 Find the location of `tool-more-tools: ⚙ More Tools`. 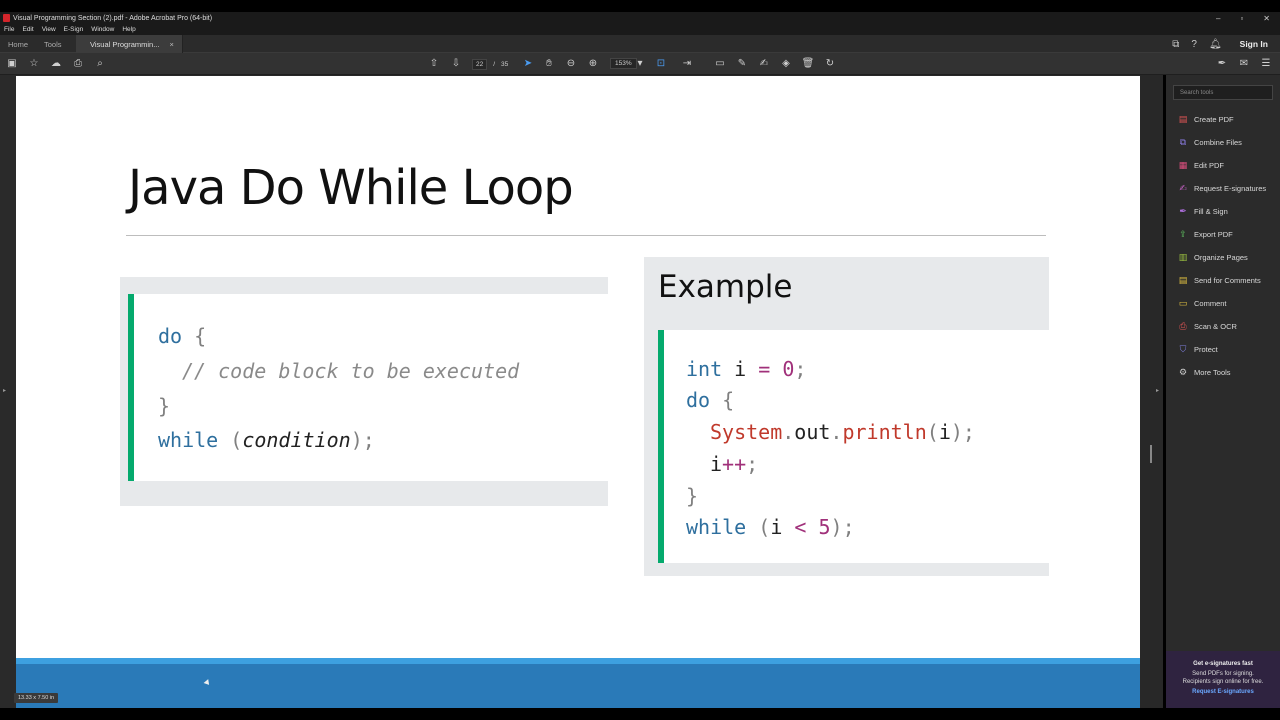

tool-more-tools: ⚙ More Tools is located at coordinates (1204, 372).